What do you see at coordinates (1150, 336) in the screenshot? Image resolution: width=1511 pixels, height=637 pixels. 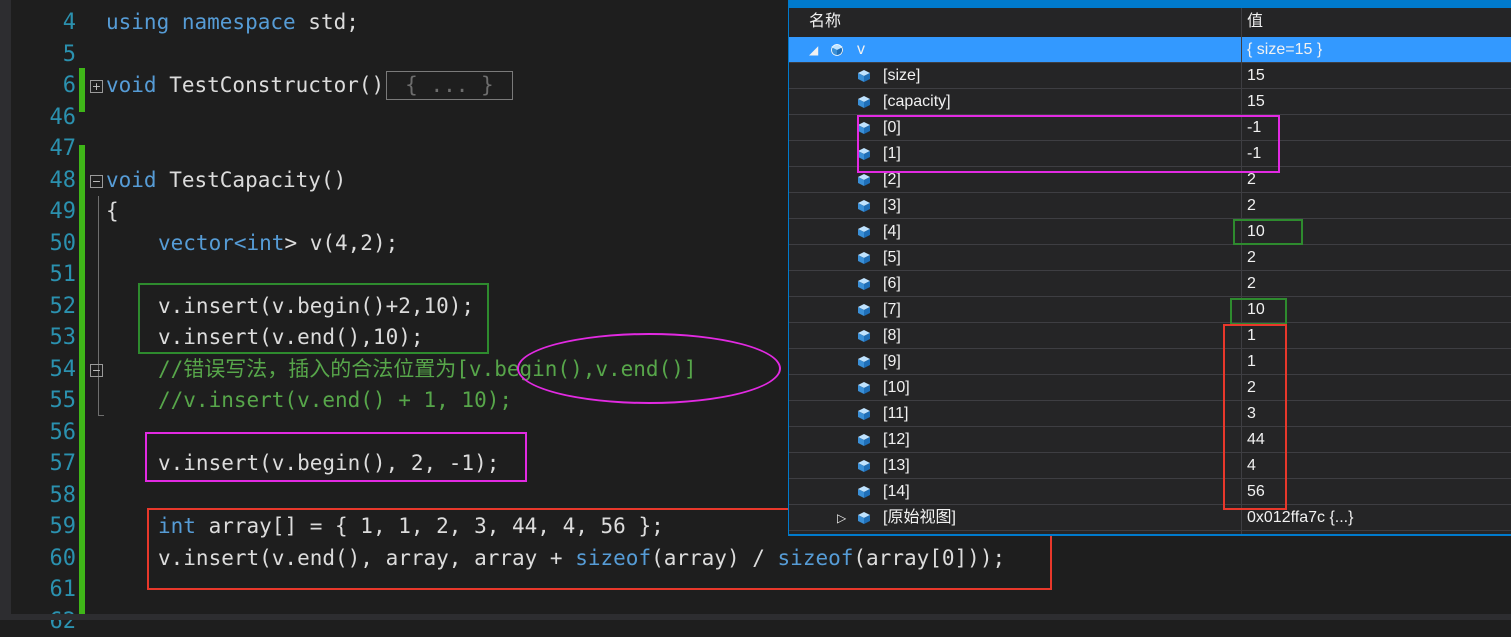 I see `watch-row: [8] 1` at bounding box center [1150, 336].